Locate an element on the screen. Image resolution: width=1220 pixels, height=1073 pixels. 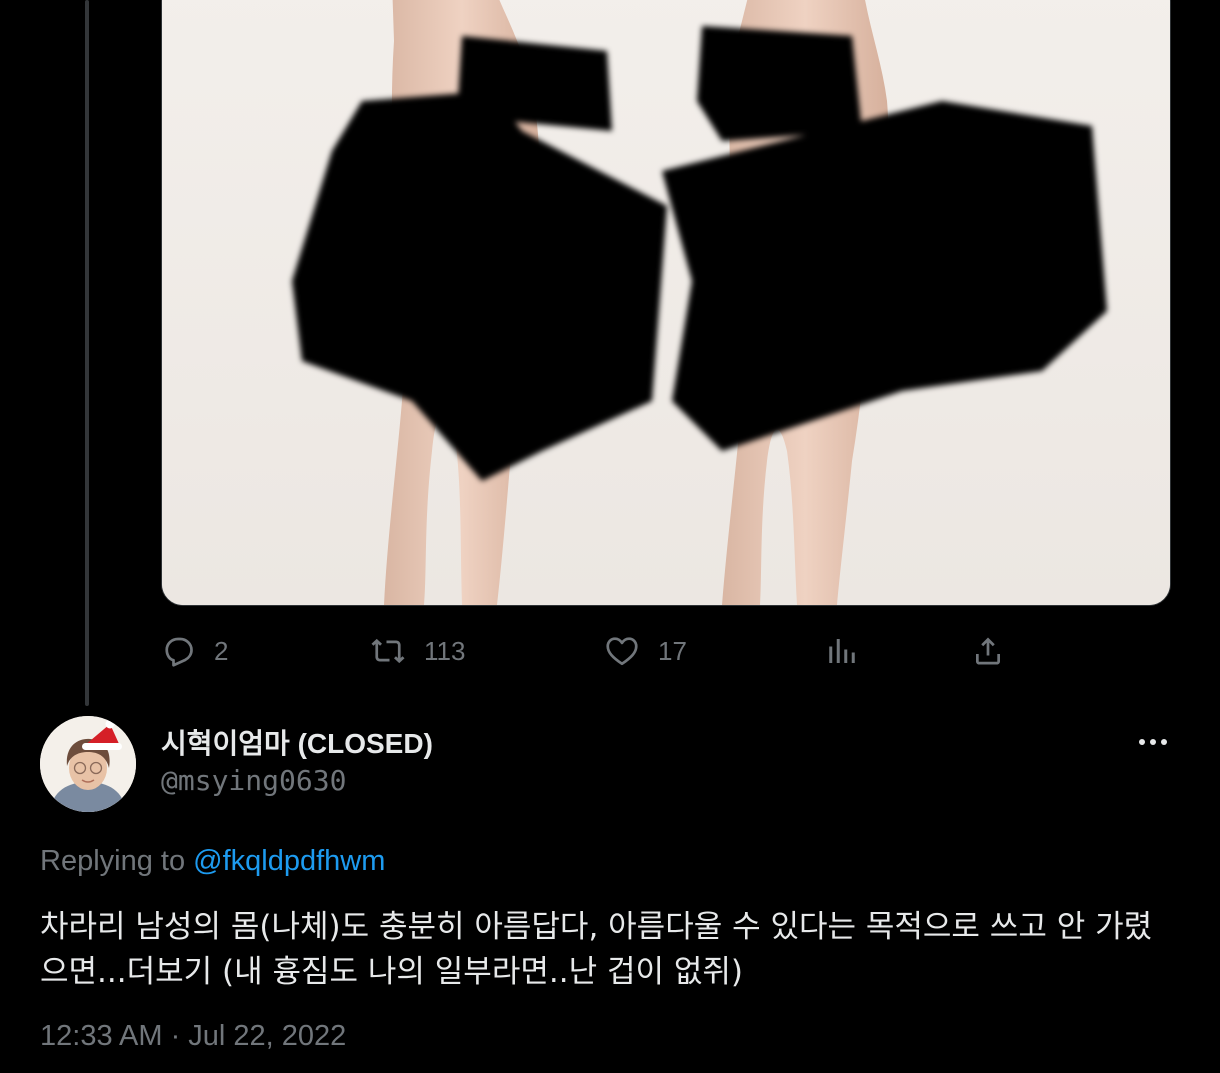
tweet-action-bar: 2 113 17 is located at coordinates (600, 651).